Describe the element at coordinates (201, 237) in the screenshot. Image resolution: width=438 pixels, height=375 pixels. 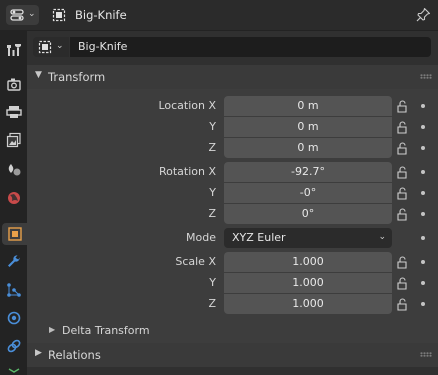
I see `mode-label: Mode` at that location.